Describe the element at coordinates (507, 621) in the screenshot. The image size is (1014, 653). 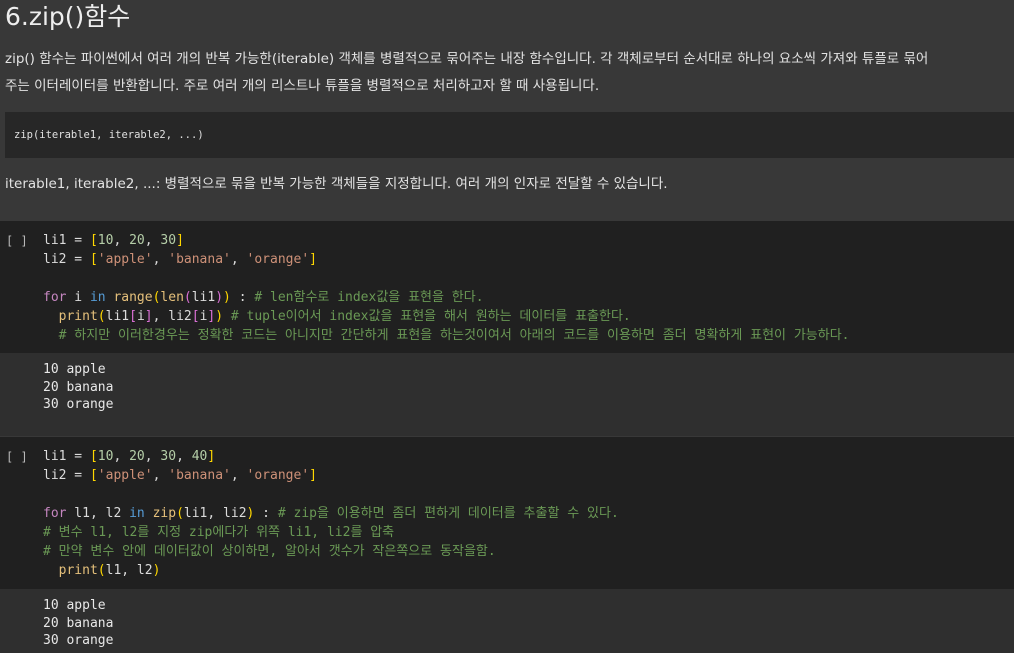
I see `cell-output-2: 10 apple 20 banana 30 orange` at that location.